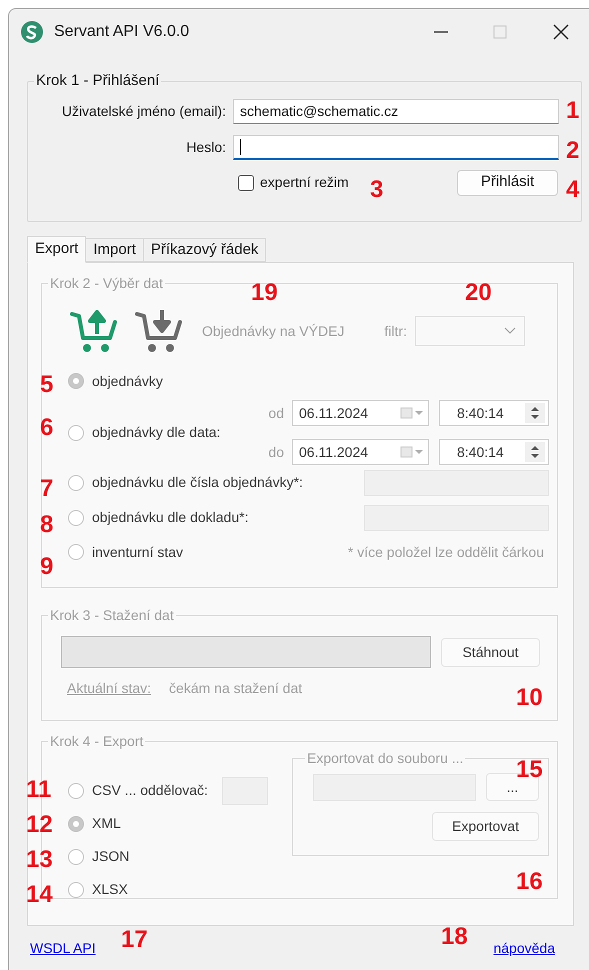  What do you see at coordinates (446, 552) in the screenshot?
I see `hint-text: * více položel lze oddělit čárkou` at bounding box center [446, 552].